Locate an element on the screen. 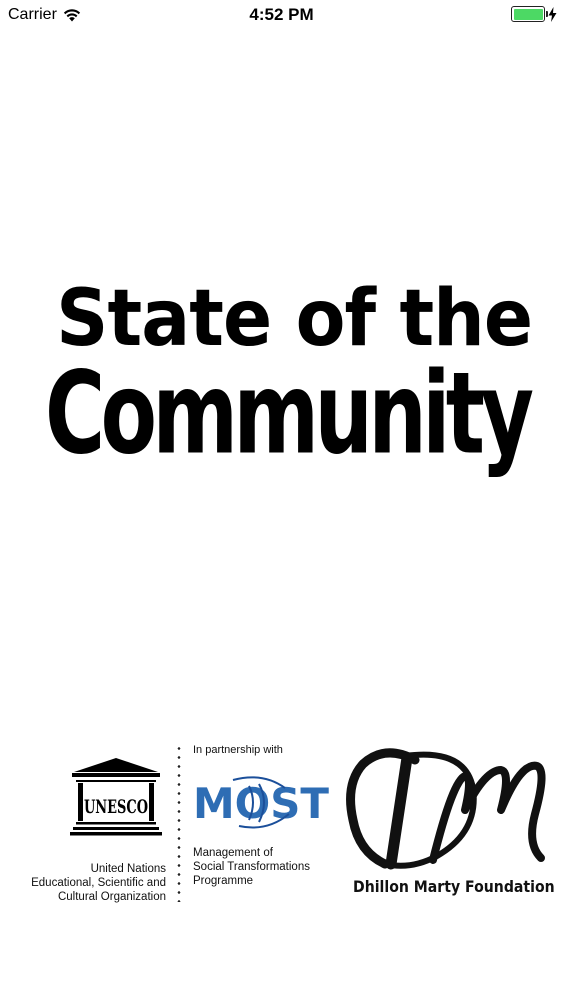  dhillon-marty-logo: DM Dhillon Marty Foundation is located at coordinates (450, 822).